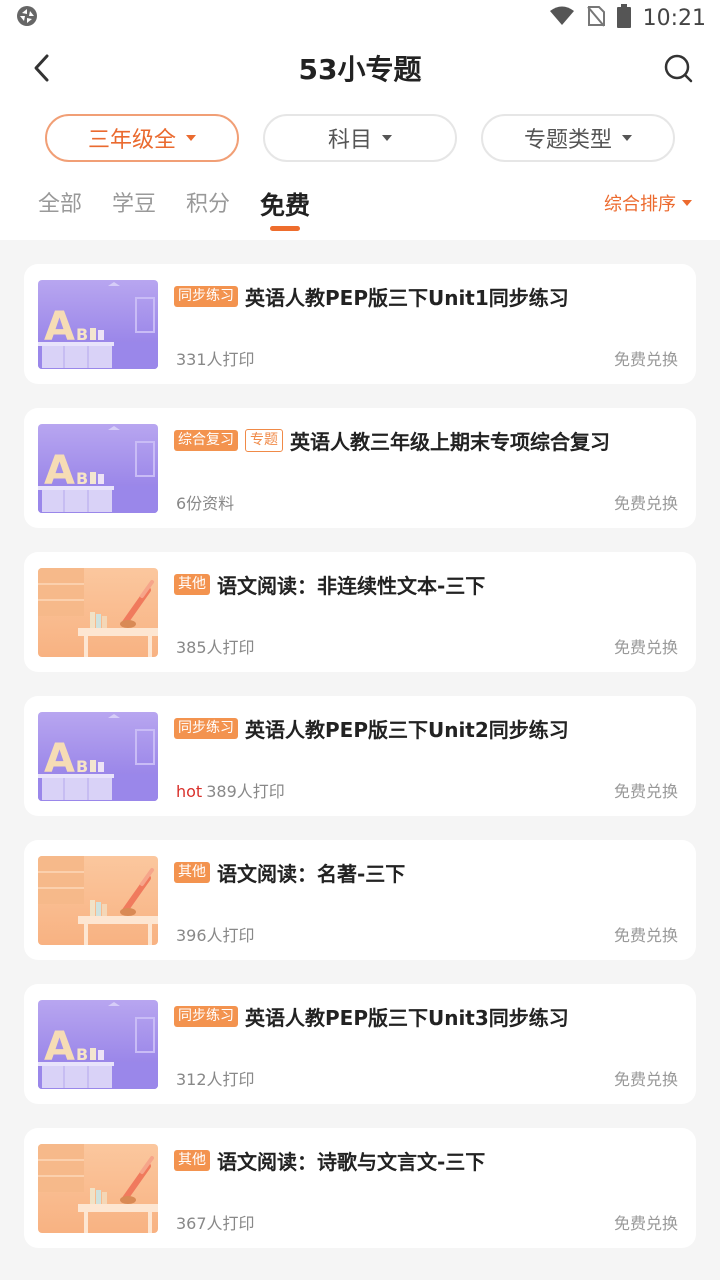 The height and width of the screenshot is (1280, 720). I want to click on back-arrow-icon, so click(41, 68).